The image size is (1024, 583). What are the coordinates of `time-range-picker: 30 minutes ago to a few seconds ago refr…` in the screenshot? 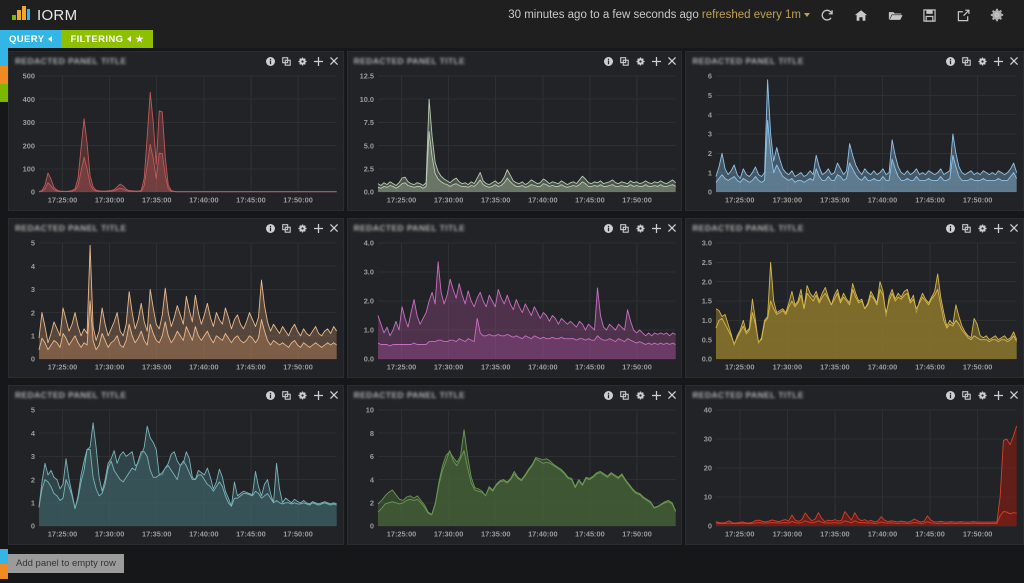 It's located at (659, 15).